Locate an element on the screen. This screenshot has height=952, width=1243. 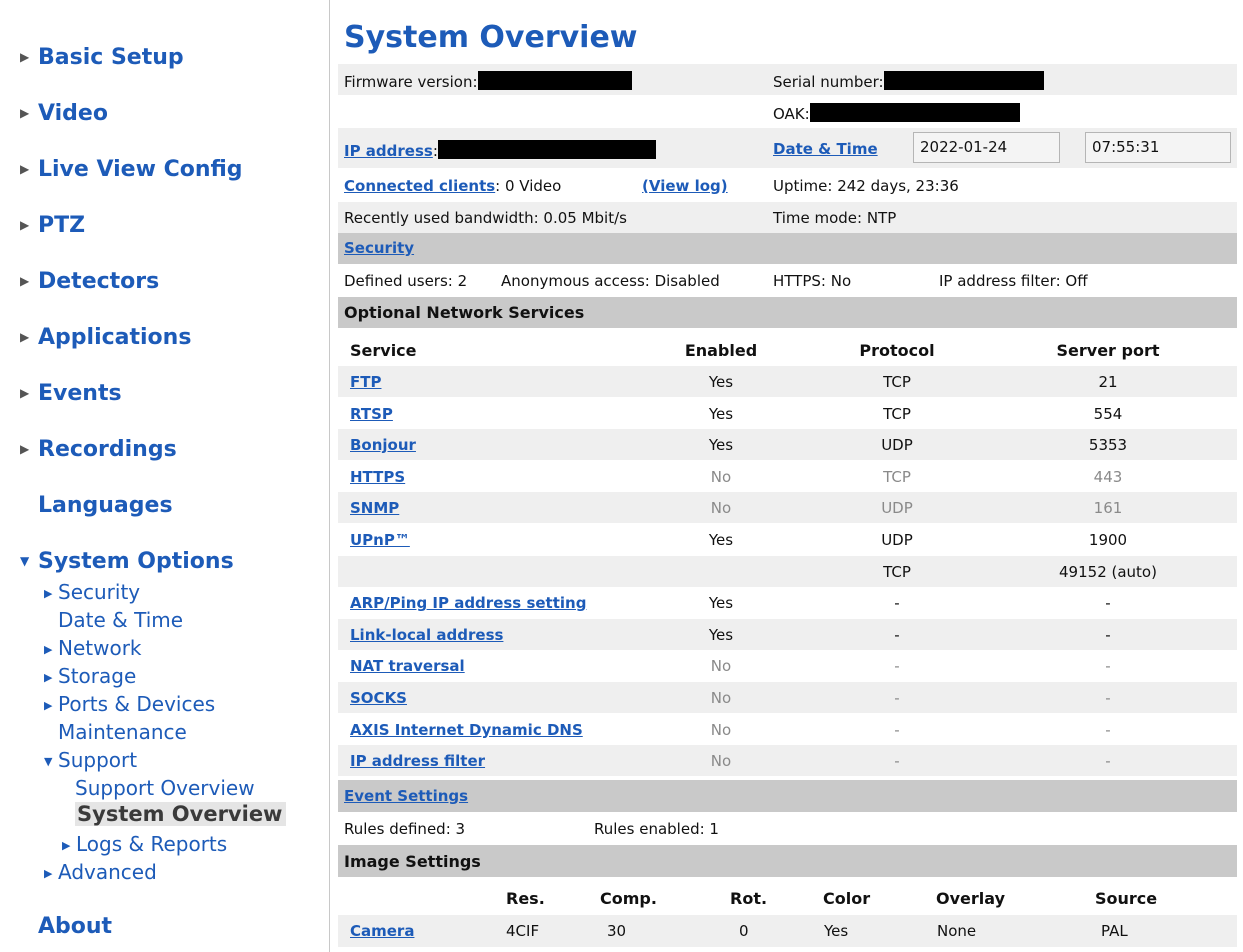
service-name-link: FTP is located at coordinates (365, 382).